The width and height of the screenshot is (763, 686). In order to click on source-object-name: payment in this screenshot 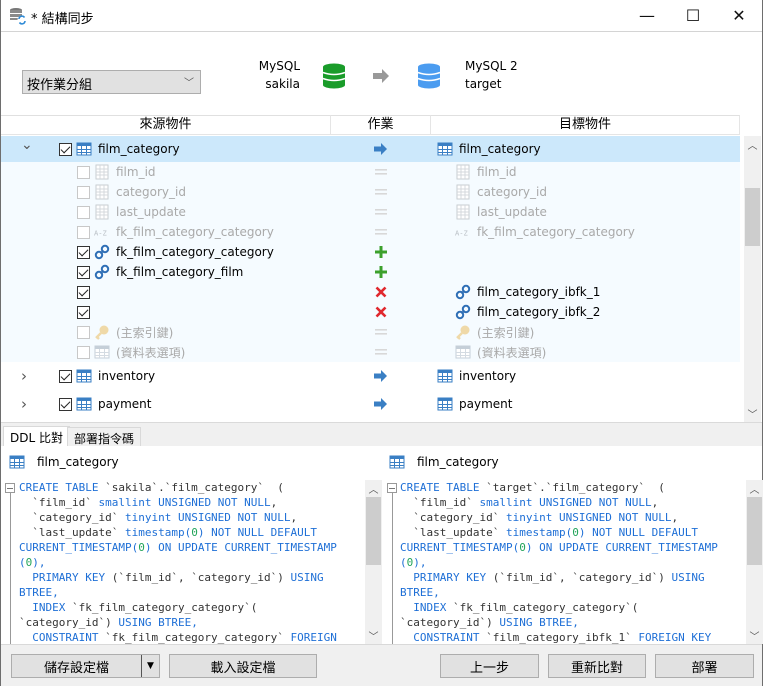, I will do `click(125, 404)`.